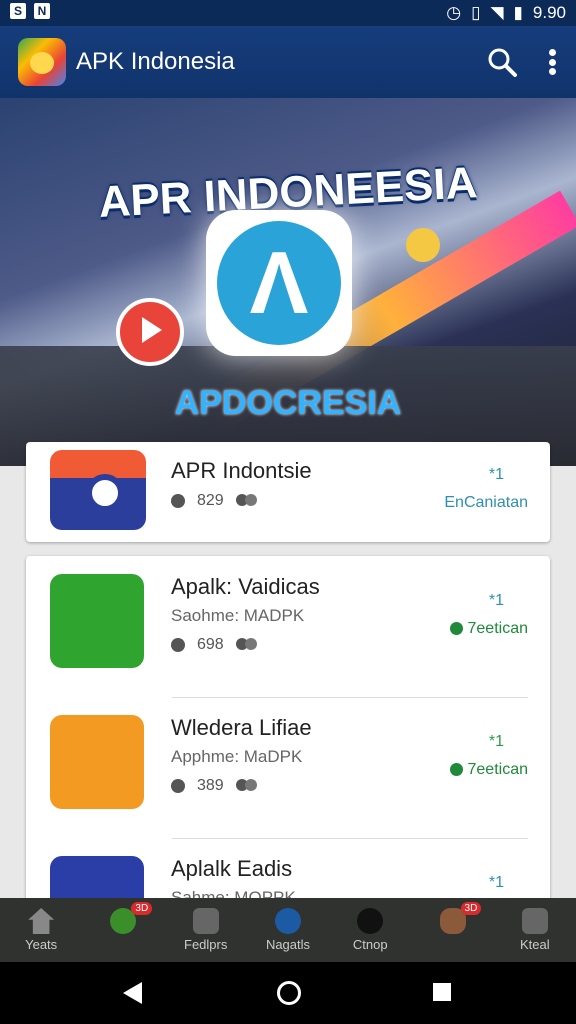 This screenshot has height=1024, width=576. I want to click on tv-icon, so click(534, 921).